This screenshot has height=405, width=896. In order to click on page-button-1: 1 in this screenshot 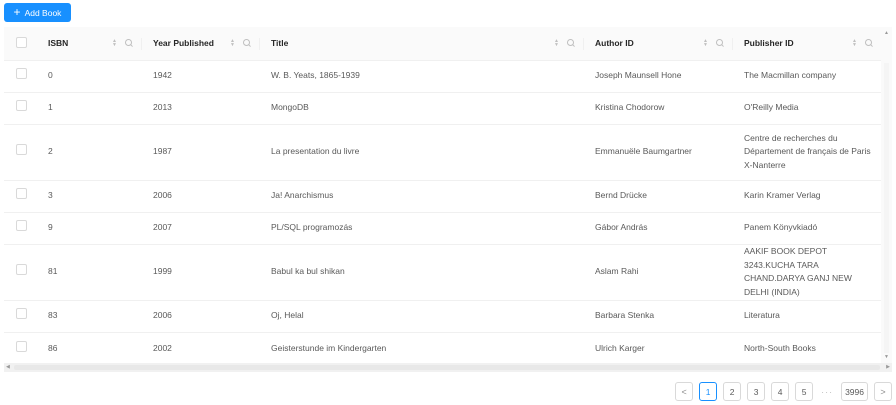, I will do `click(708, 391)`.